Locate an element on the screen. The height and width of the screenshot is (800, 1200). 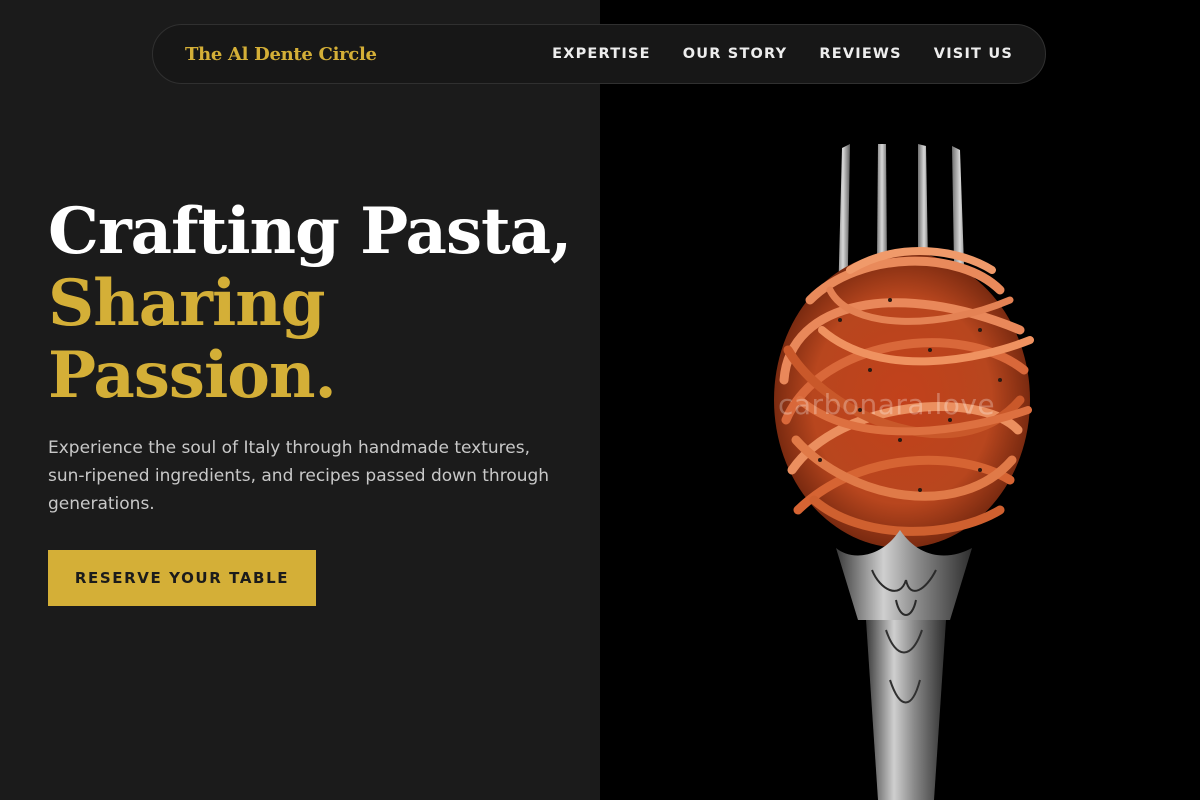
brand-logo-text: The Al Dente Circle is located at coordinates (281, 54).